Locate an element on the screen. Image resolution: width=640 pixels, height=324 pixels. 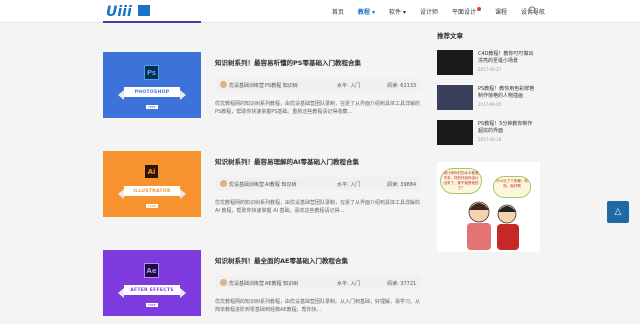
nav-software-label: 软件 is located at coordinates (395, 12).